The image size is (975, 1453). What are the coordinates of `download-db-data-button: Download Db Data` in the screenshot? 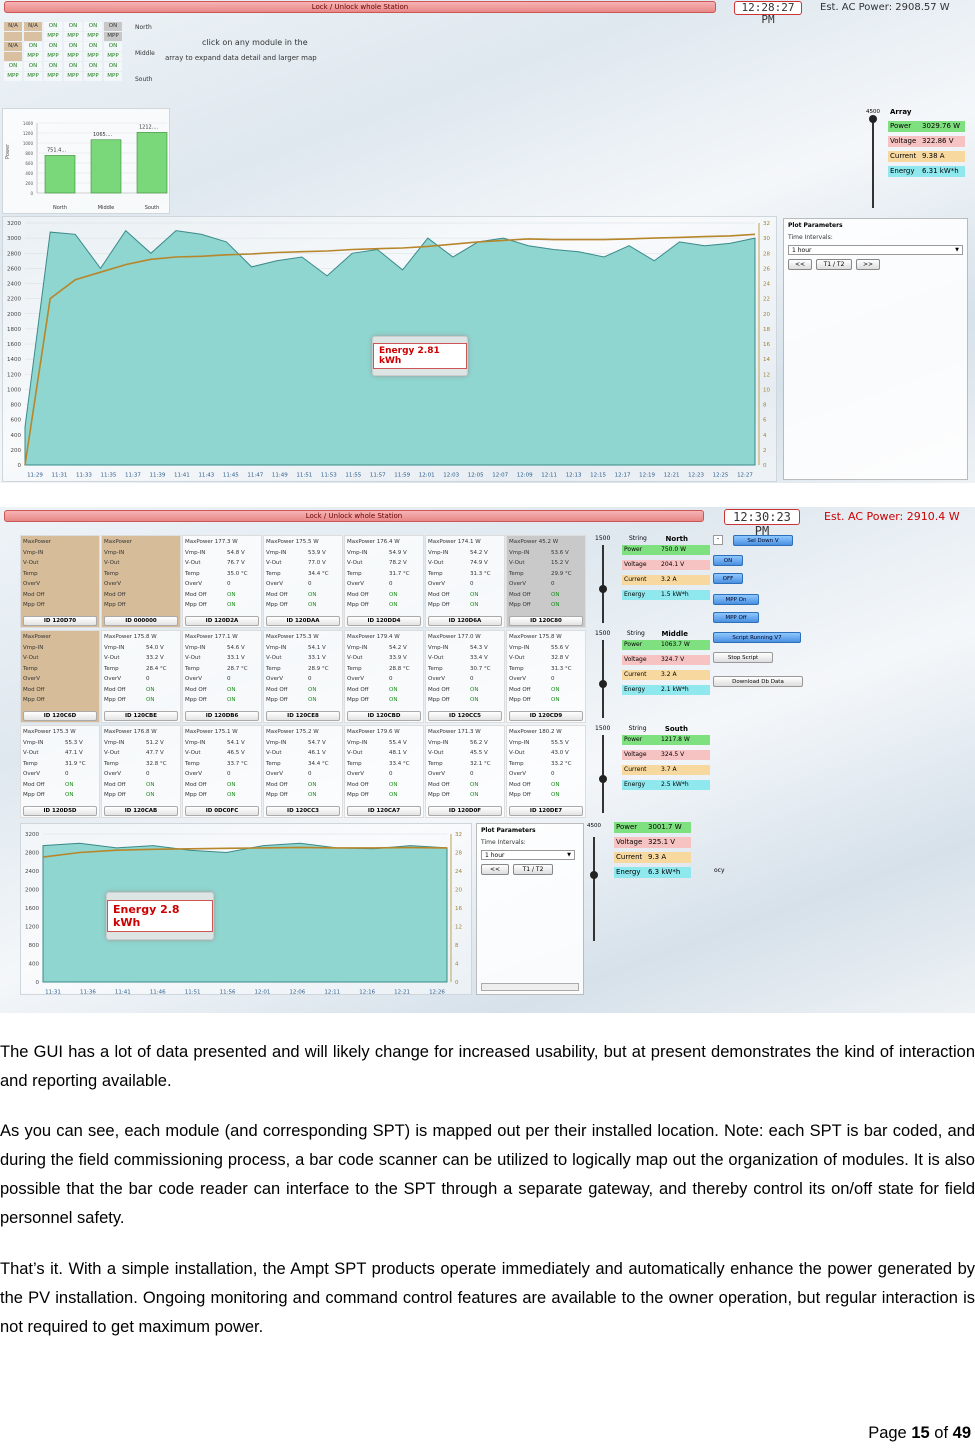 It's located at (758, 681).